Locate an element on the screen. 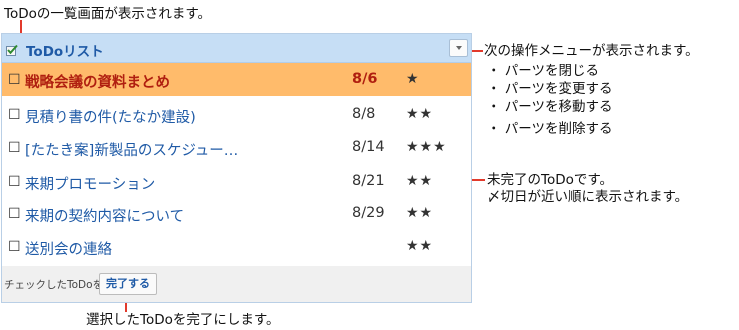  todo-title-link: 戦略会議の資料まとめ is located at coordinates (97, 81).